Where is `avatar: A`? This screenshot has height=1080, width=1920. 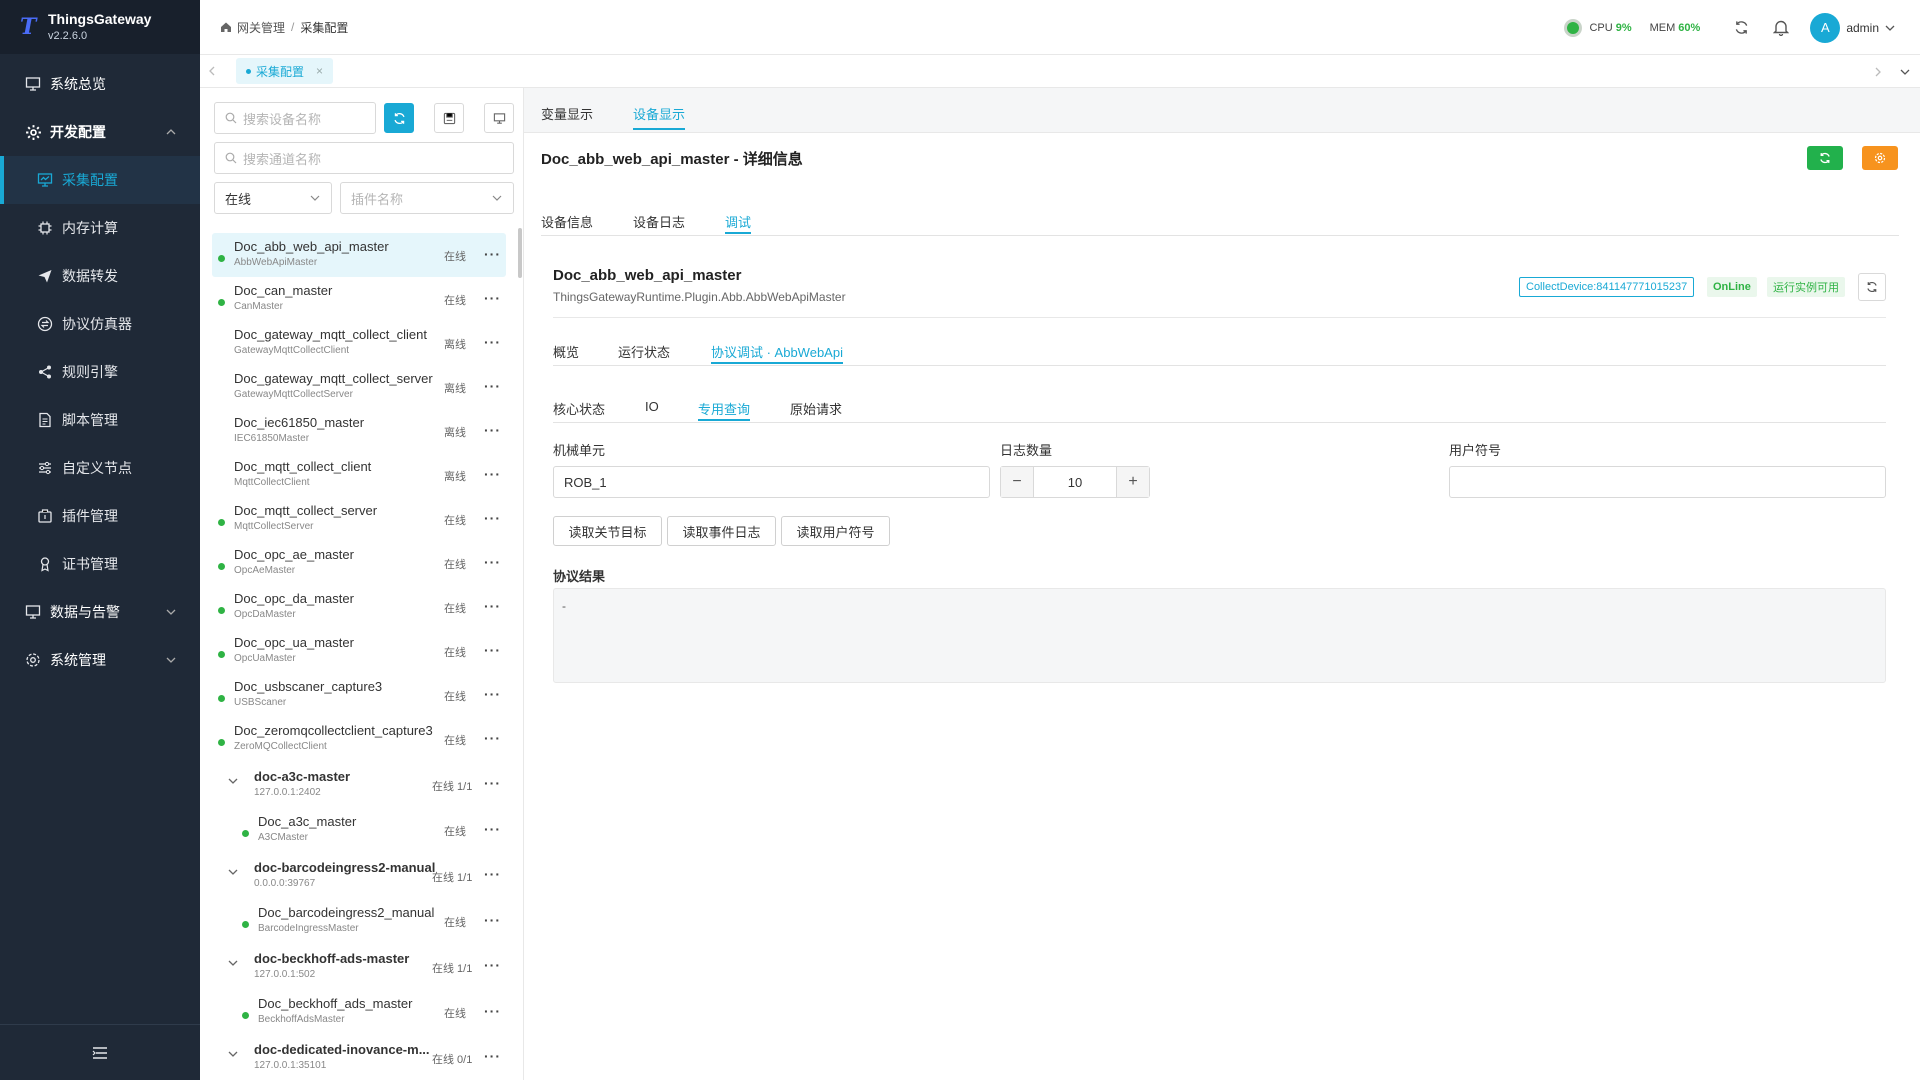
avatar: A is located at coordinates (1825, 27).